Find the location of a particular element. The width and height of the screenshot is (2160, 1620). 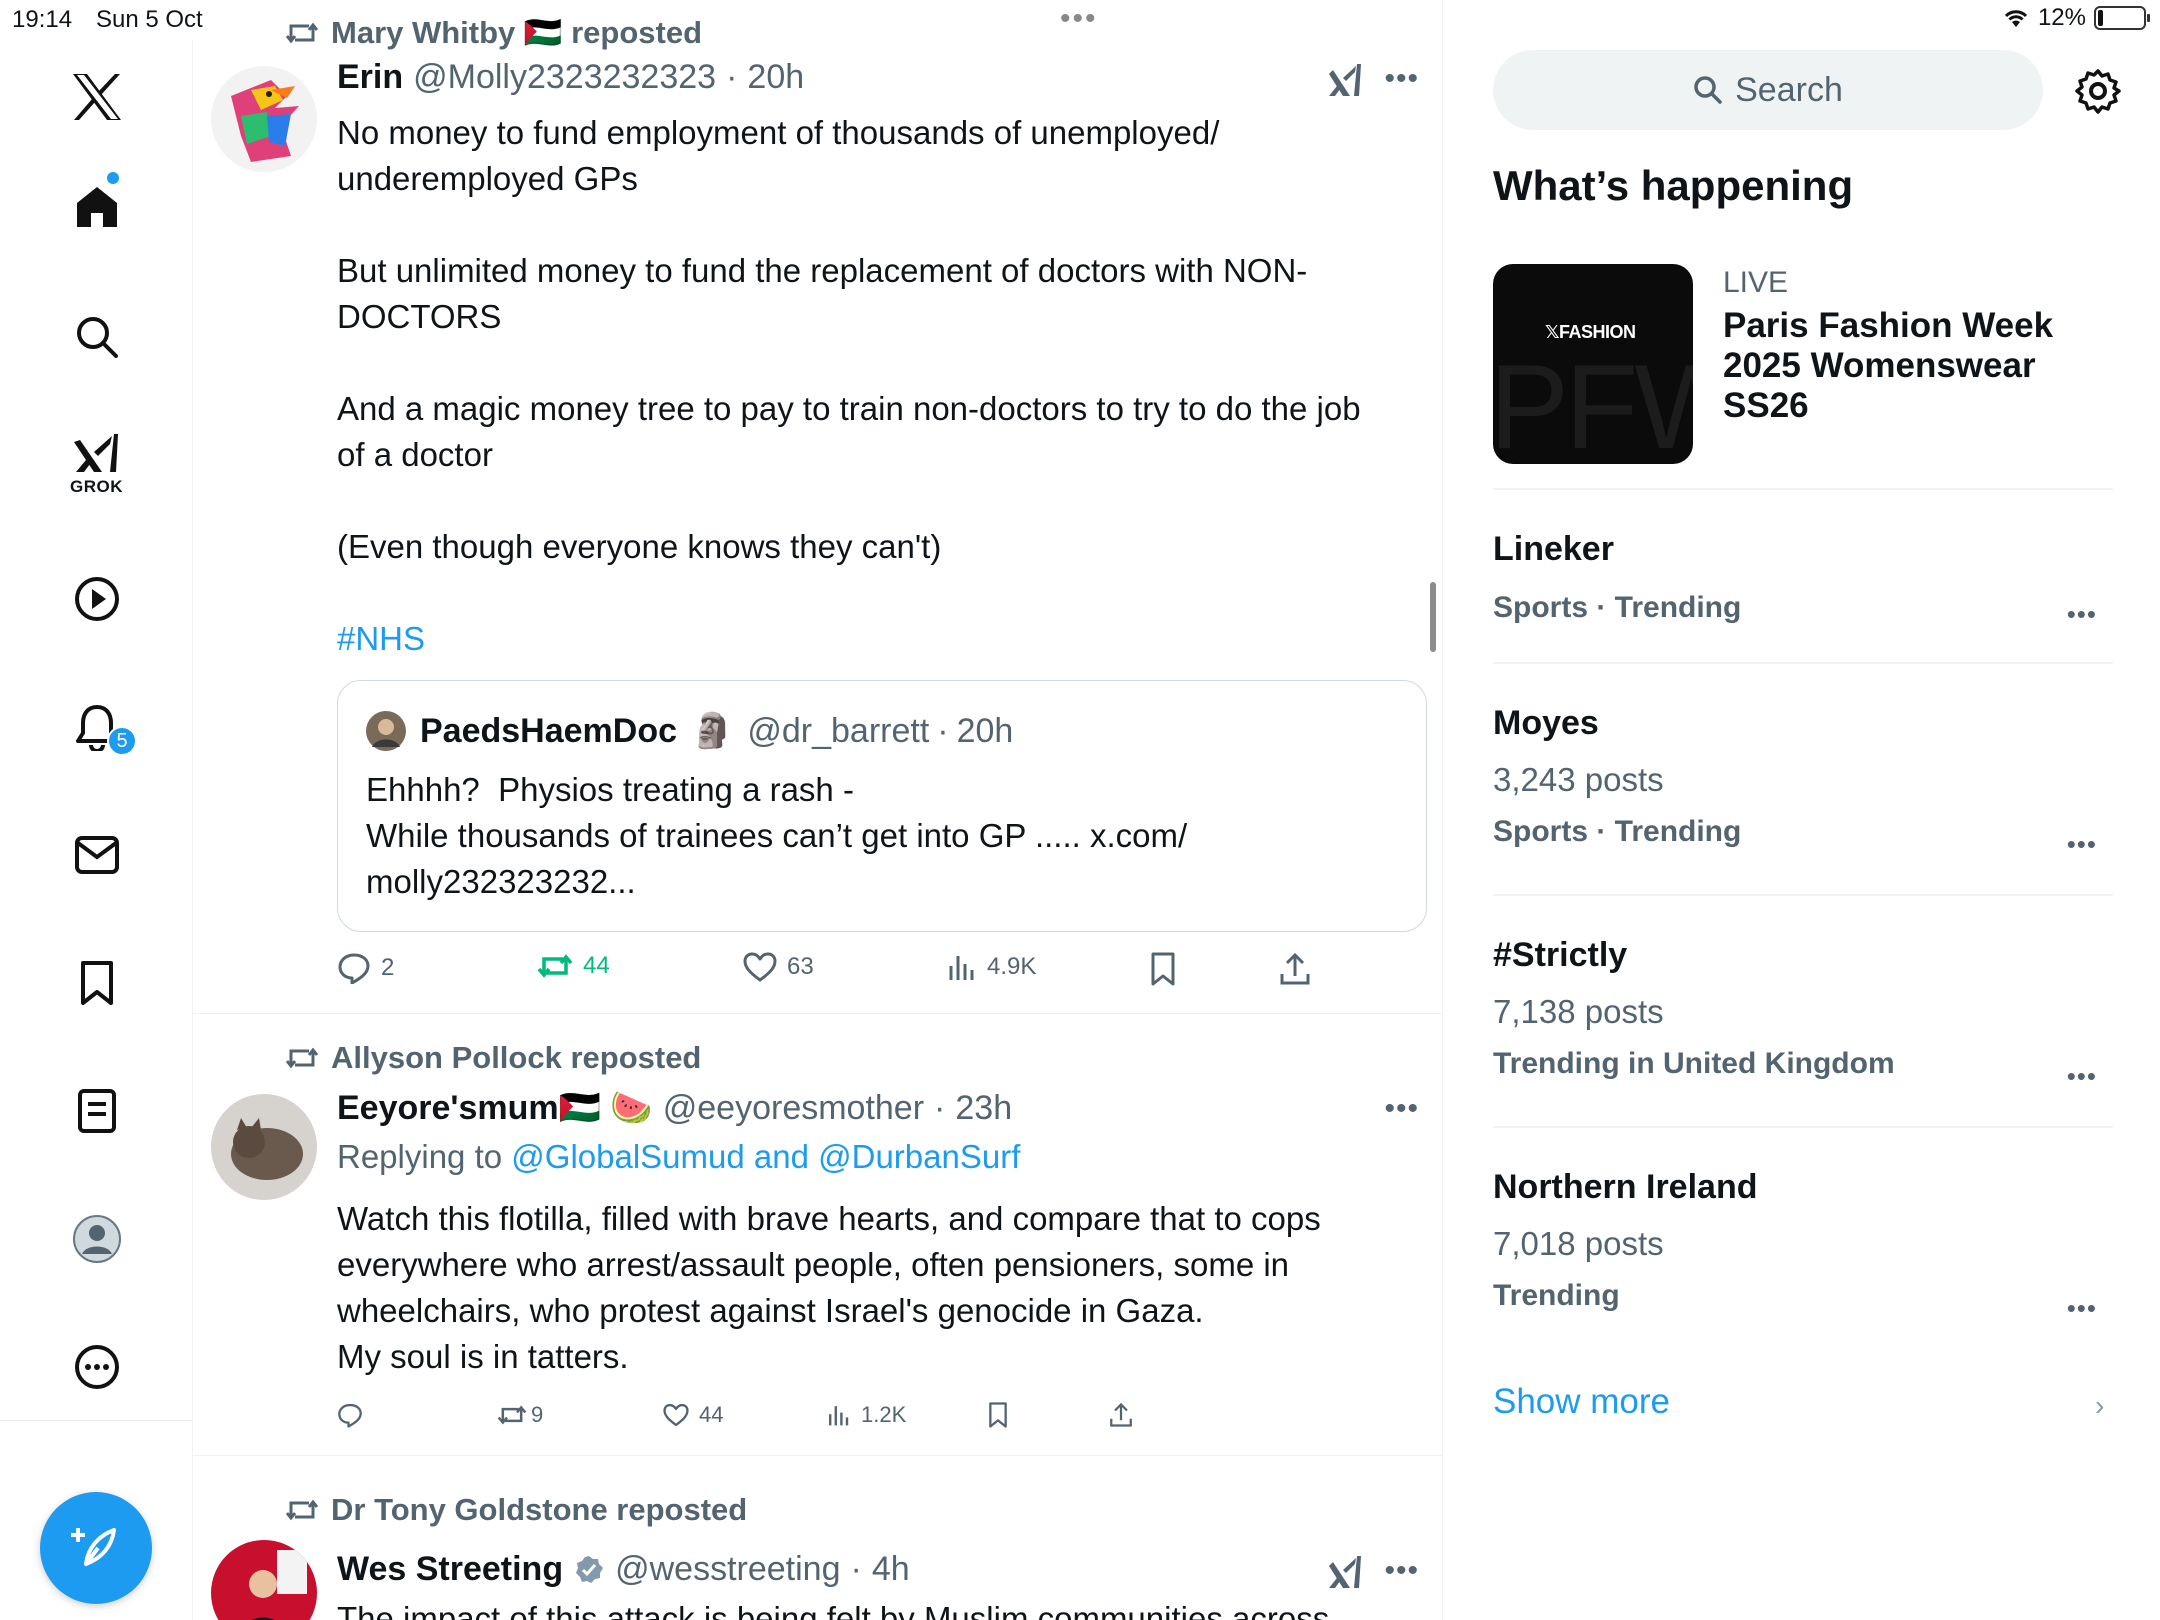

repost-context-text: Allyson Pollock reposted is located at coordinates (516, 1058).